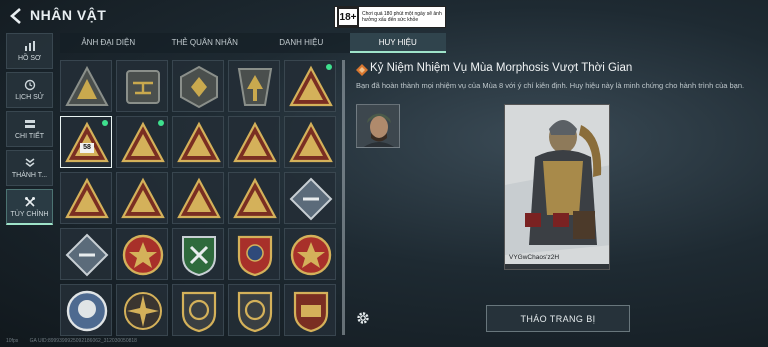 This screenshot has height=347, width=768. What do you see at coordinates (83, 341) in the screenshot?
I see `uid-readout: GA UID:8999399925092186062_312030050818` at bounding box center [83, 341].